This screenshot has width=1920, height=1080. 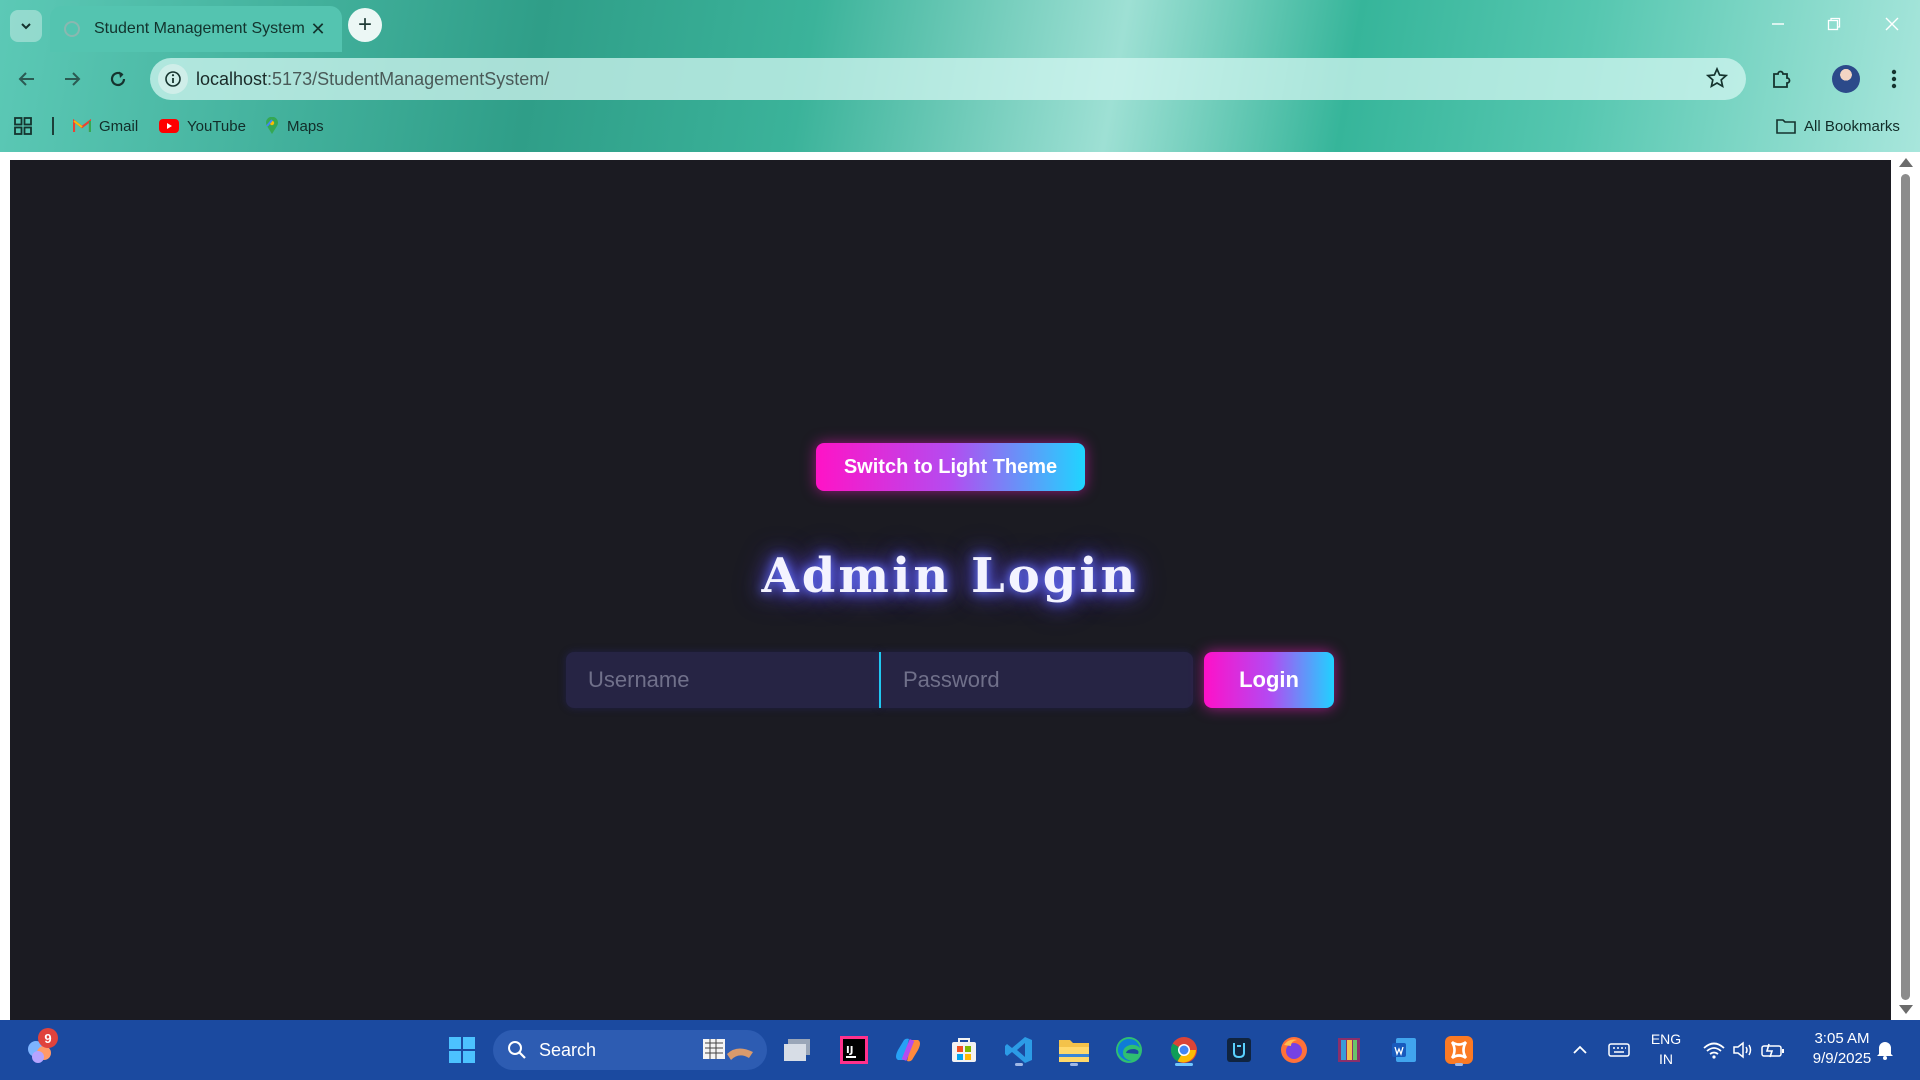 I want to click on reload-icon, so click(x=118, y=79).